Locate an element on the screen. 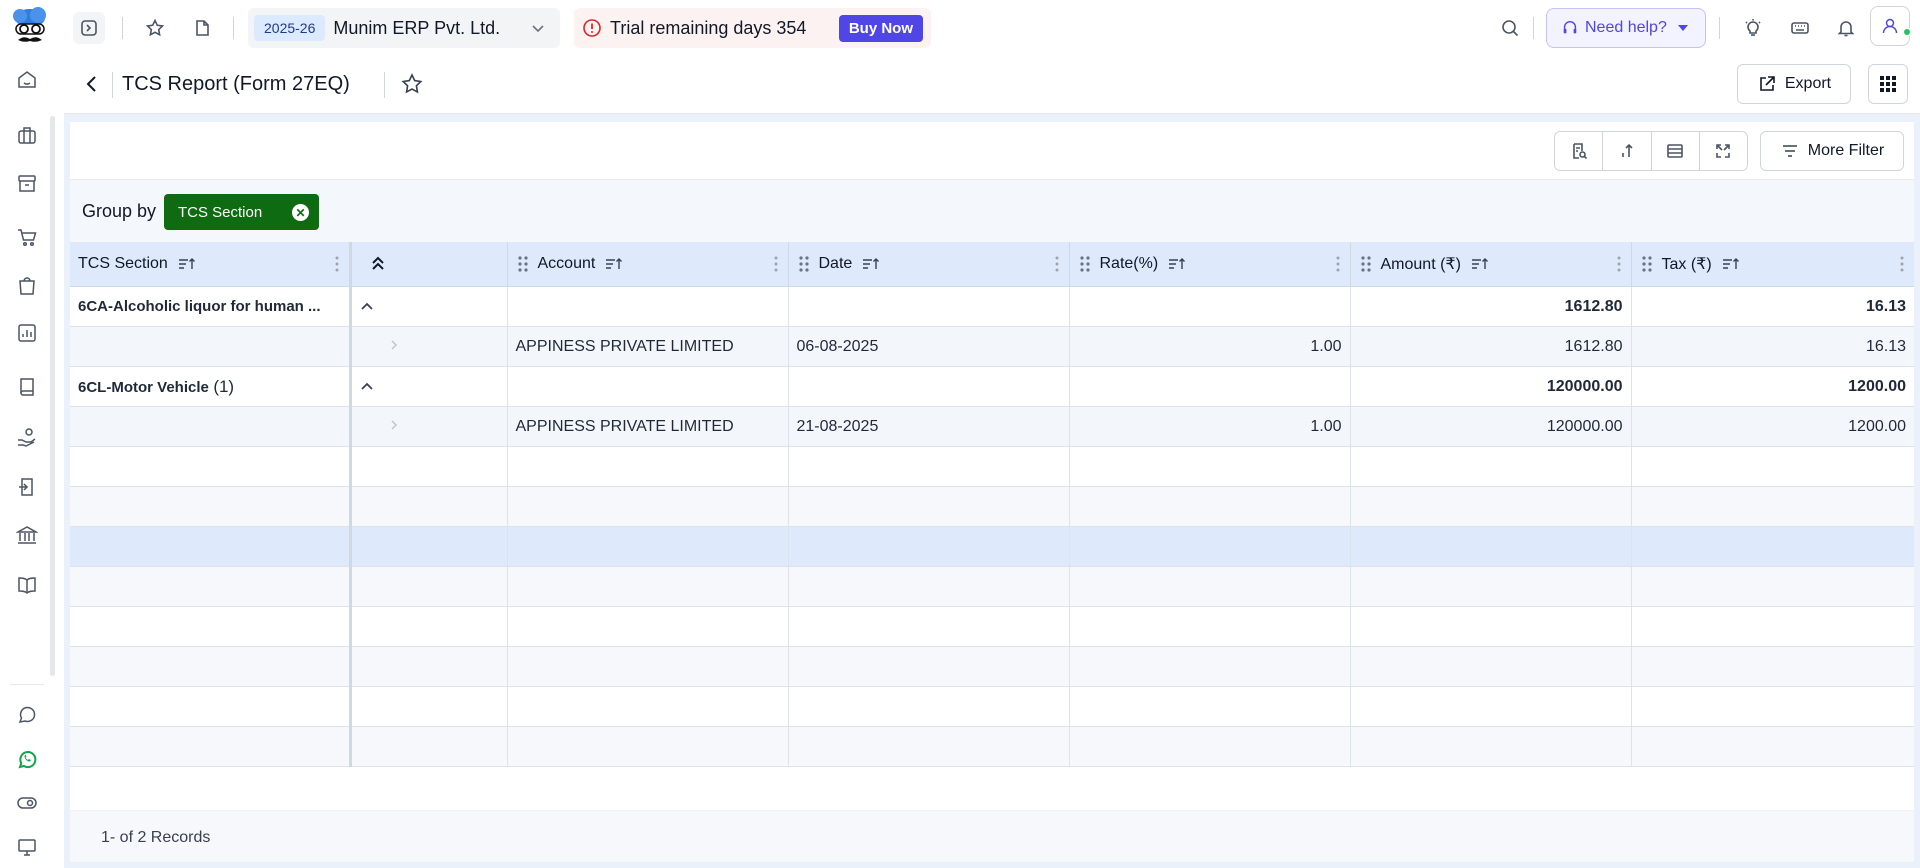  group-by-chip-label: TCS Section is located at coordinates (220, 212).